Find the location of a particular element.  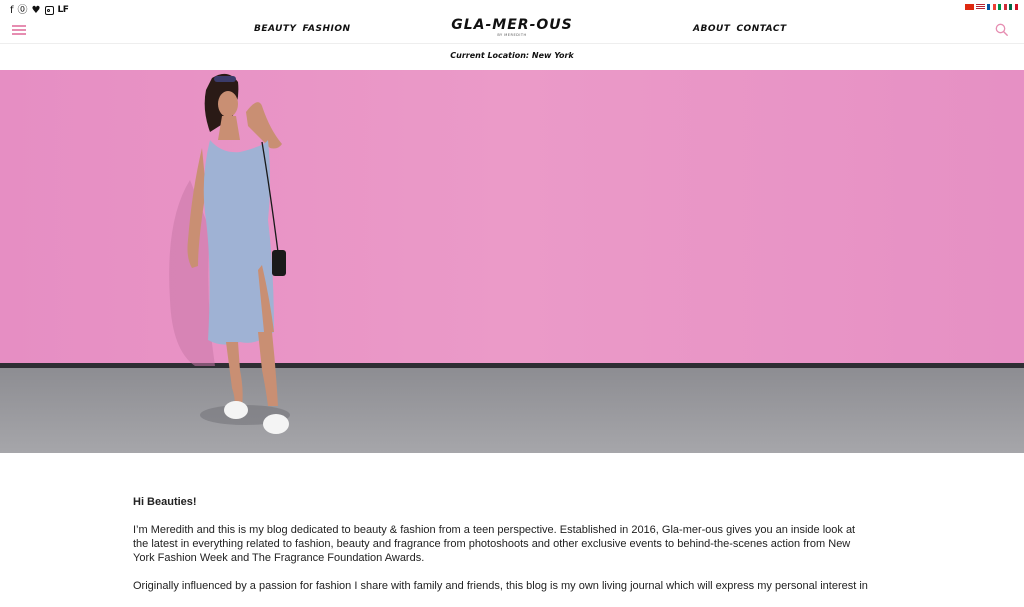

logo-title: GLA-MER-OUS is located at coordinates (512, 25).